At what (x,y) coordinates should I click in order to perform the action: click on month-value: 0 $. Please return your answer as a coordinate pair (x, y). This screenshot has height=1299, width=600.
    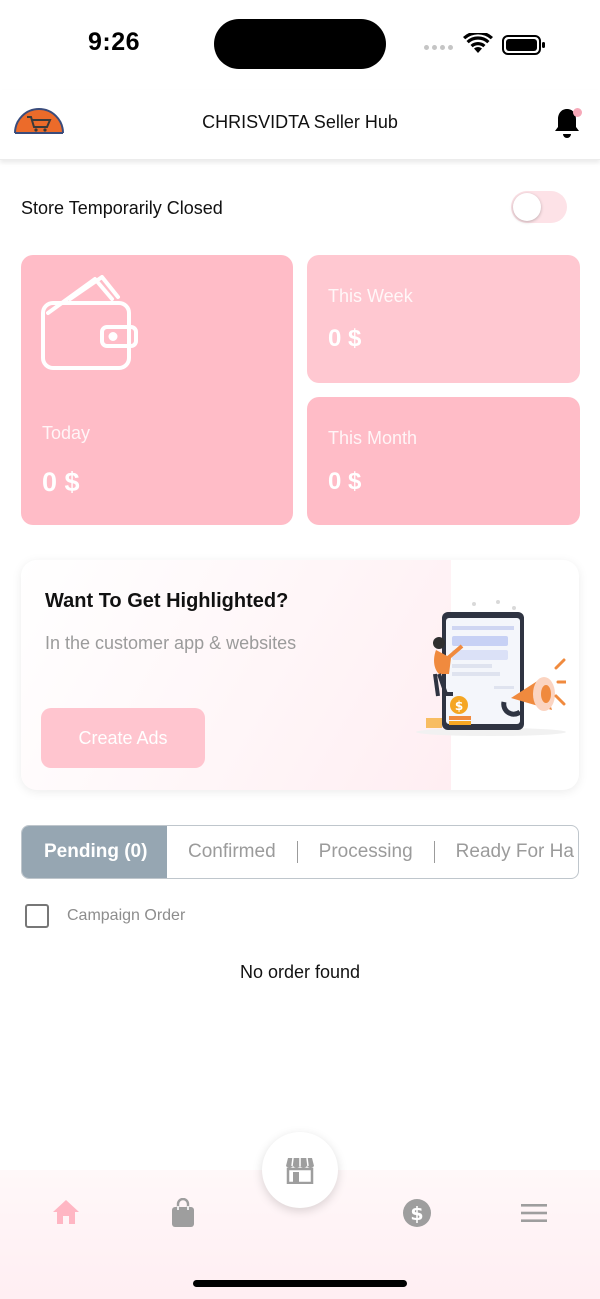
    Looking at the image, I should click on (345, 481).